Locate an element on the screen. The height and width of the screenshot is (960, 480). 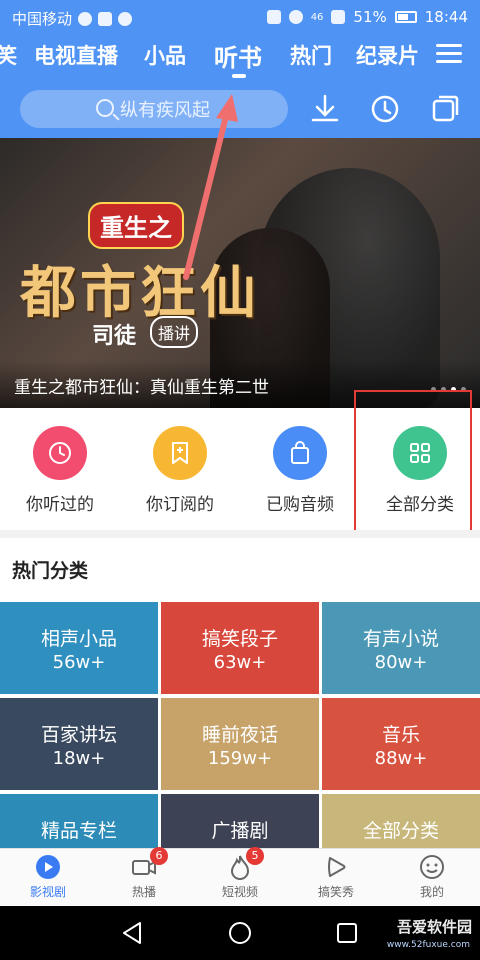
notification-badge: 6 is located at coordinates (159, 856).